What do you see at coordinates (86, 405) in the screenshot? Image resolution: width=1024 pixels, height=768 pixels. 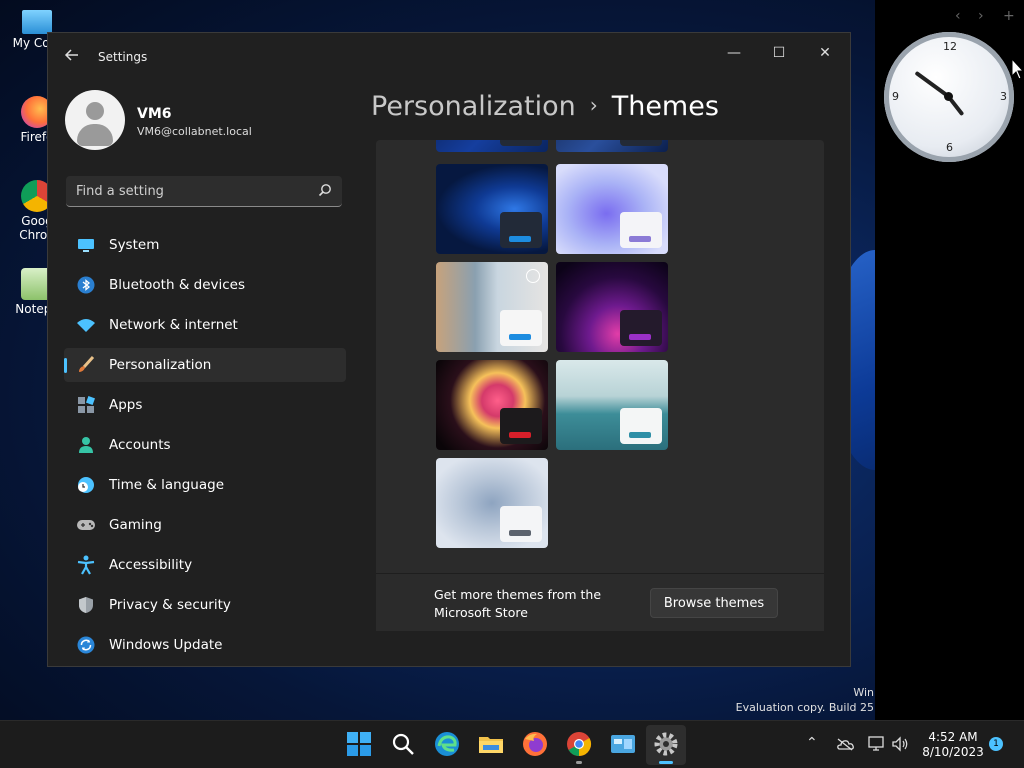 I see `apps-icon` at bounding box center [86, 405].